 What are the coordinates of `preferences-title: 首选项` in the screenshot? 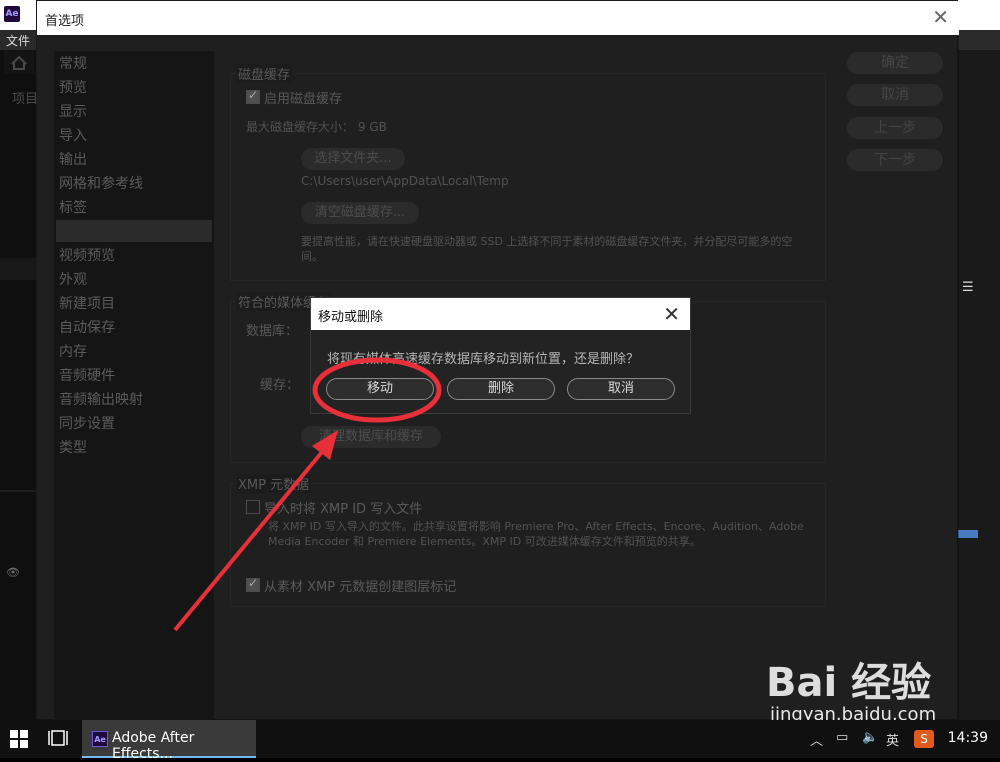 It's located at (65, 21).